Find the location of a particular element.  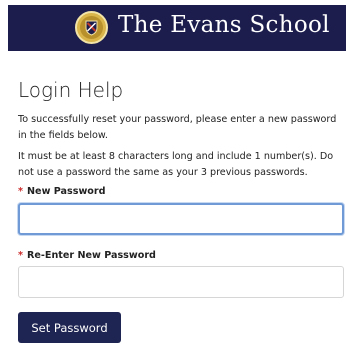

new-password-label: * New Password is located at coordinates (62, 191).